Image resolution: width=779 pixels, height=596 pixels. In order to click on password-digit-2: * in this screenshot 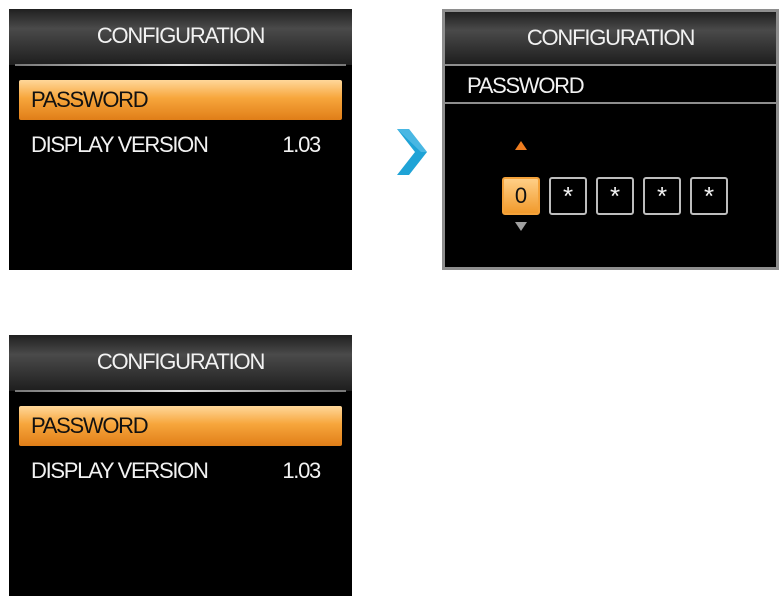, I will do `click(568, 196)`.